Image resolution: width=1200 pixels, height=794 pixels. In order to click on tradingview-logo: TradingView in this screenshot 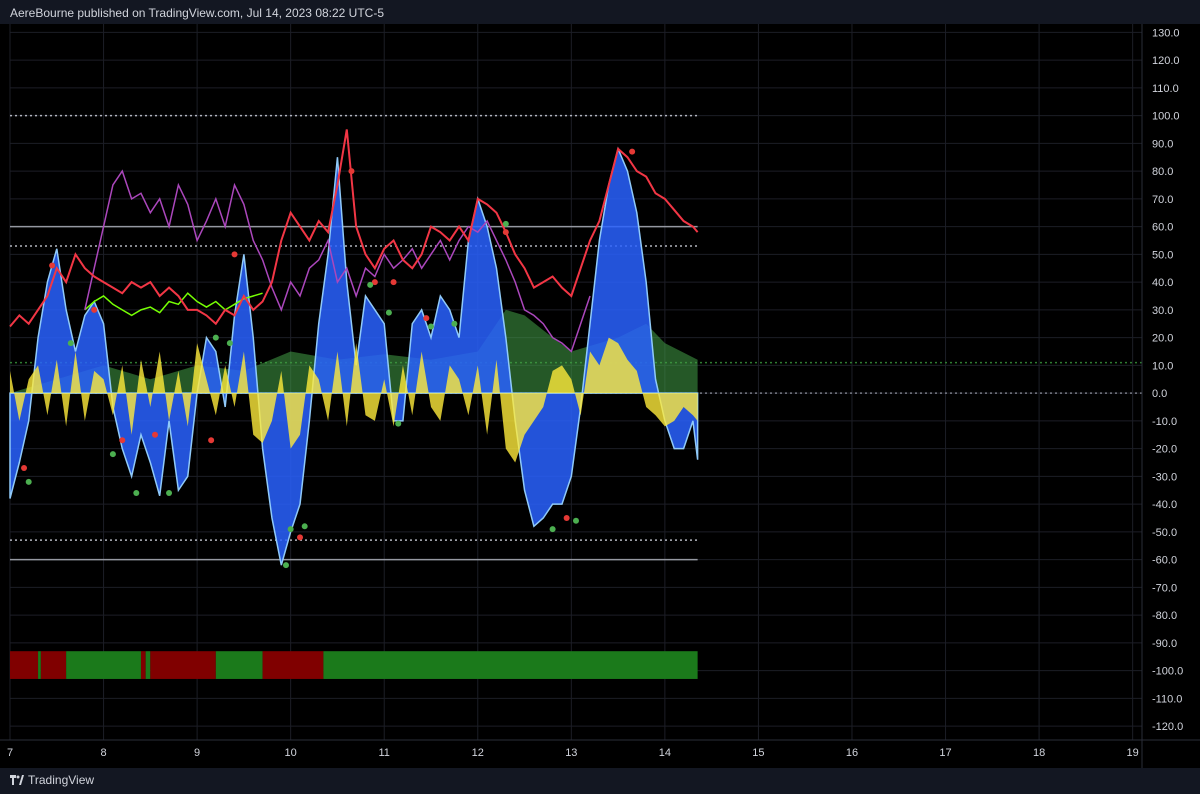, I will do `click(52, 780)`.